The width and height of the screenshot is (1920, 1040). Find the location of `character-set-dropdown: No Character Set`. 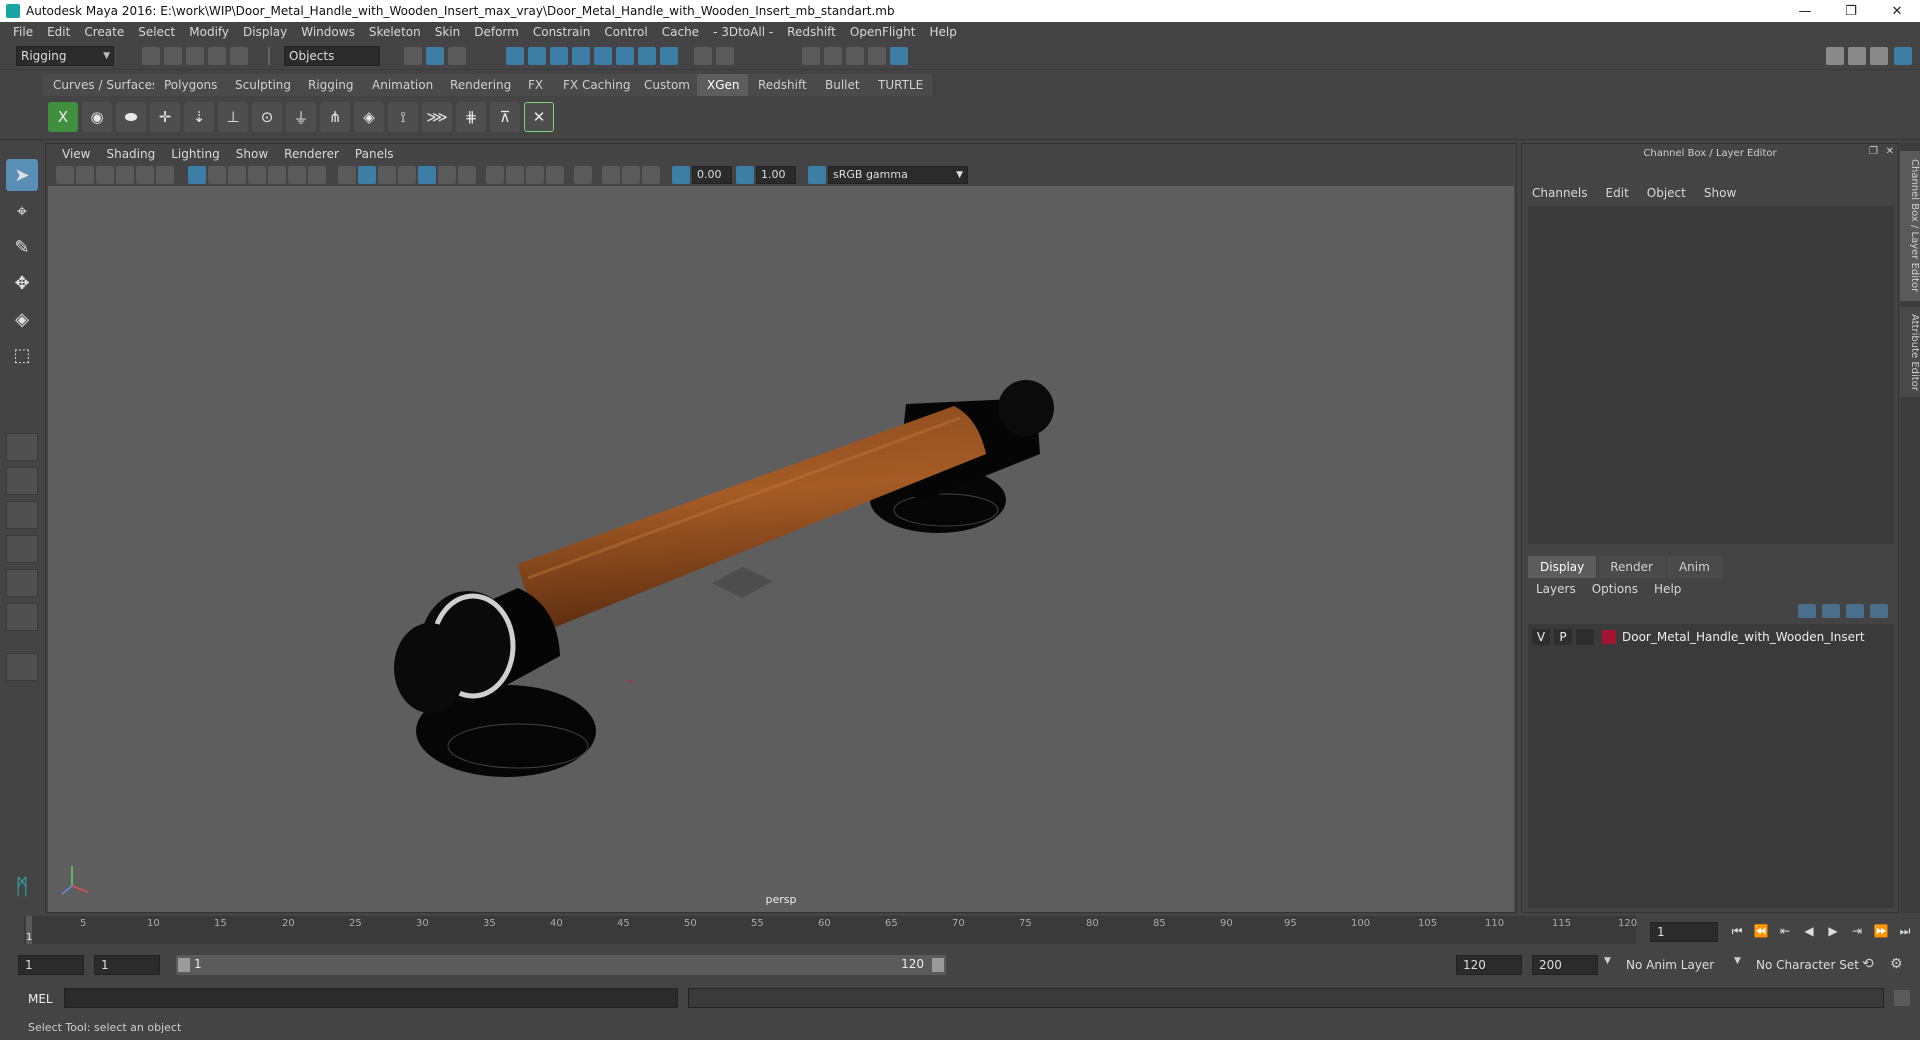

character-set-dropdown: No Character Set is located at coordinates (1807, 965).